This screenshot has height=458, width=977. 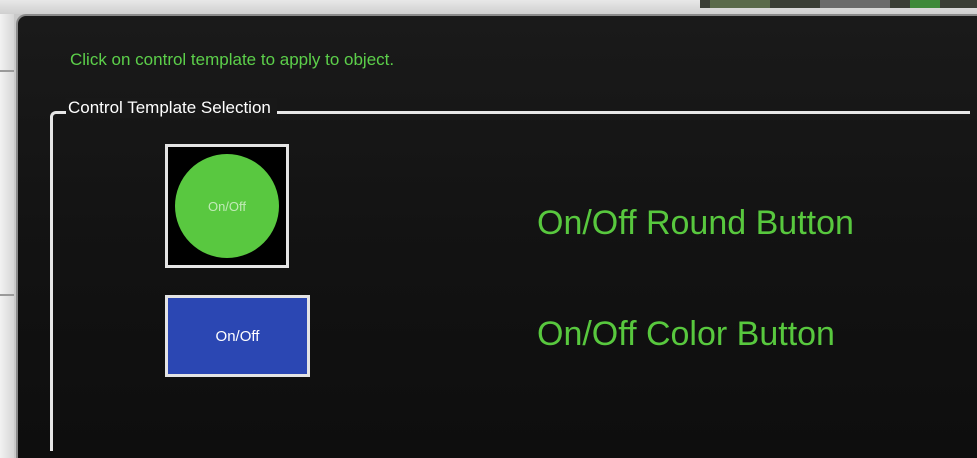 I want to click on color-button-template-name: On/Off Color Button, so click(x=686, y=334).